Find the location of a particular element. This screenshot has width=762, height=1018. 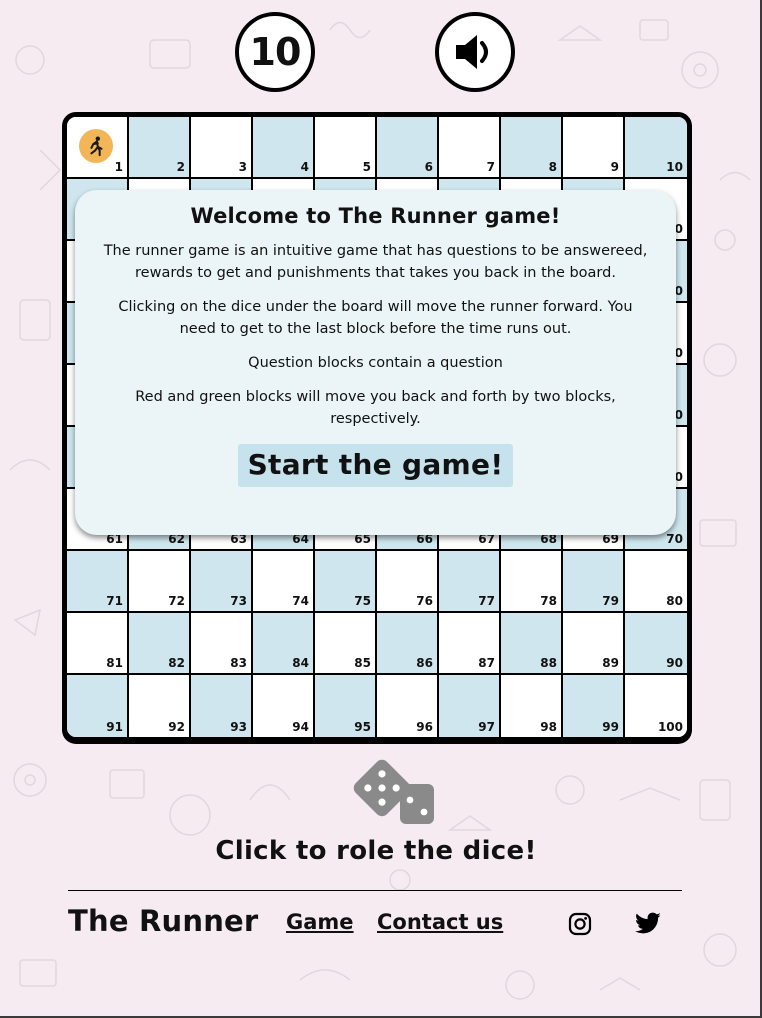

board-cell: 98 is located at coordinates (532, 706).